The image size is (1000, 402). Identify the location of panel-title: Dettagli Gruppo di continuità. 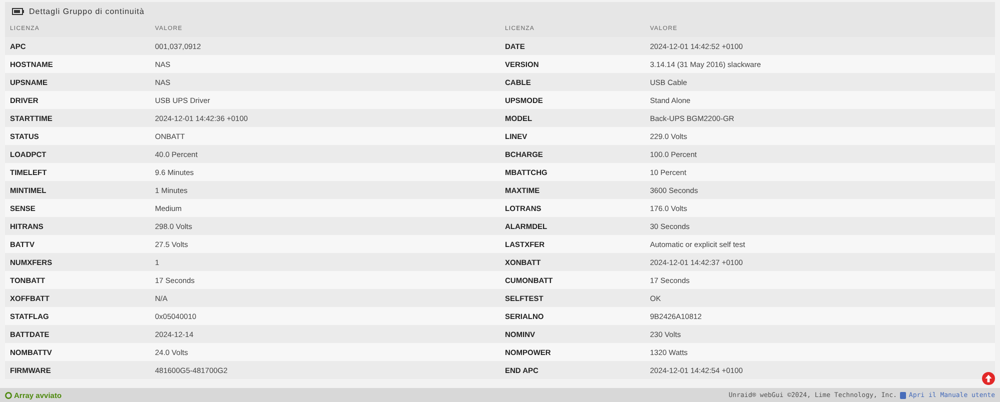
(86, 11).